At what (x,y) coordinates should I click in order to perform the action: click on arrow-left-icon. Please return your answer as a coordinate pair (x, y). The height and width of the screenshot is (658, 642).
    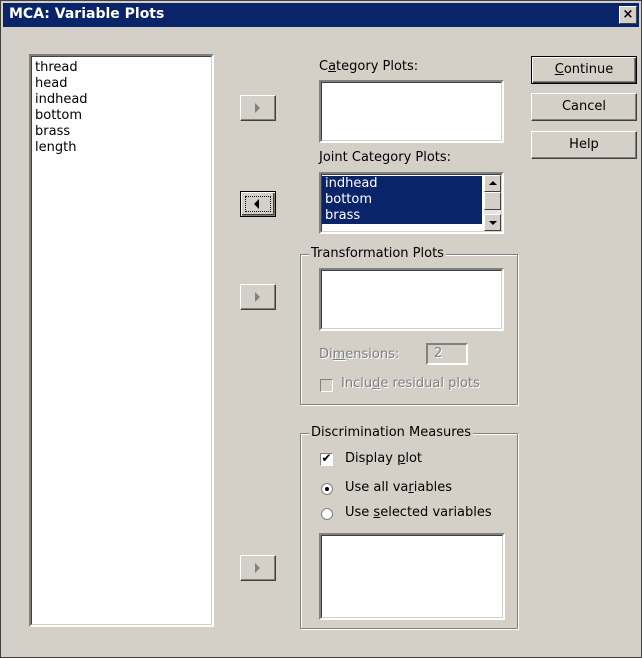
    Looking at the image, I should click on (256, 204).